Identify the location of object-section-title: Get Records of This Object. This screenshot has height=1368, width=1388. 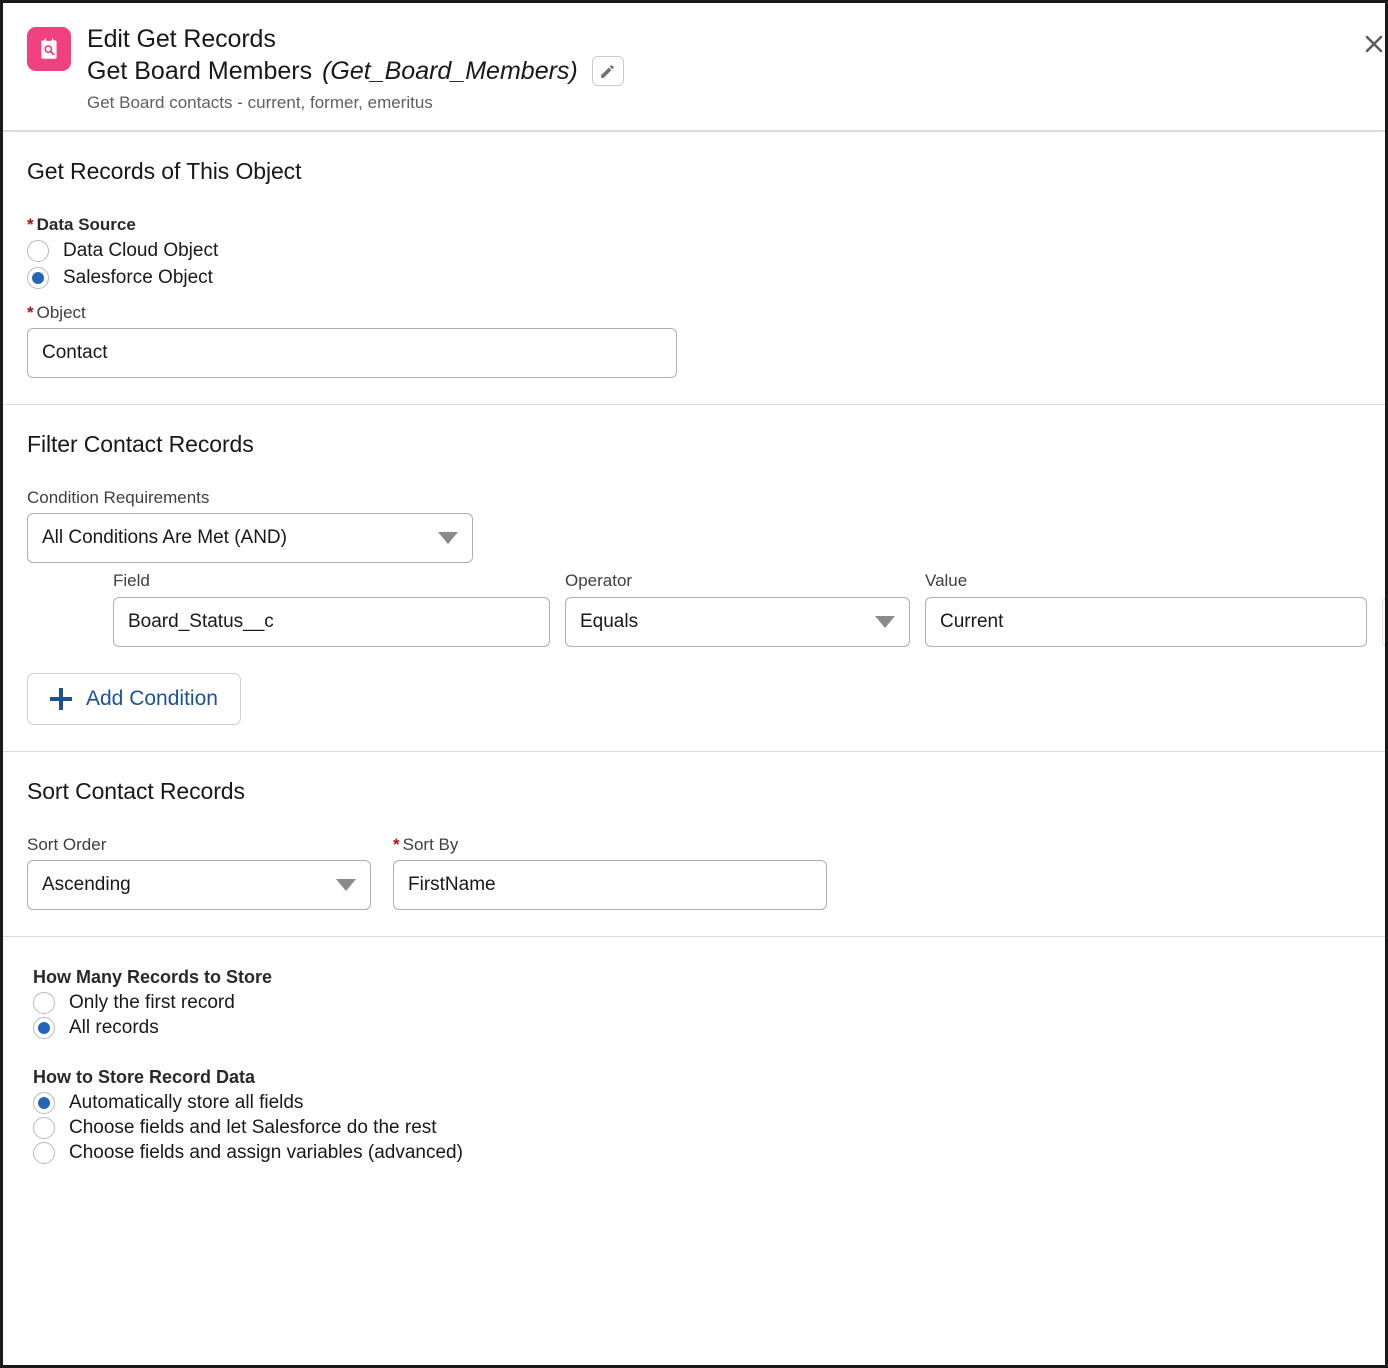
(164, 171).